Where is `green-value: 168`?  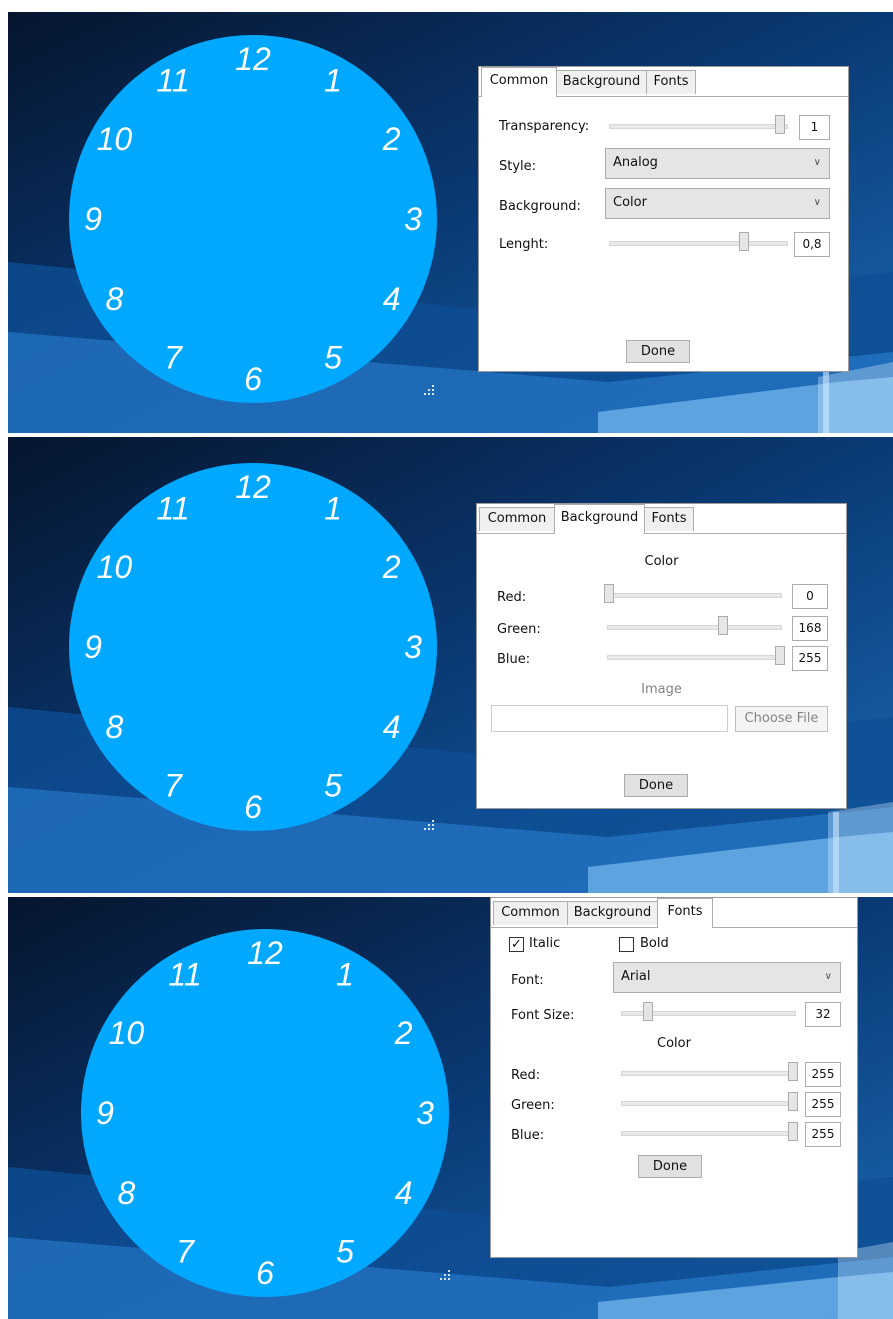
green-value: 168 is located at coordinates (810, 628).